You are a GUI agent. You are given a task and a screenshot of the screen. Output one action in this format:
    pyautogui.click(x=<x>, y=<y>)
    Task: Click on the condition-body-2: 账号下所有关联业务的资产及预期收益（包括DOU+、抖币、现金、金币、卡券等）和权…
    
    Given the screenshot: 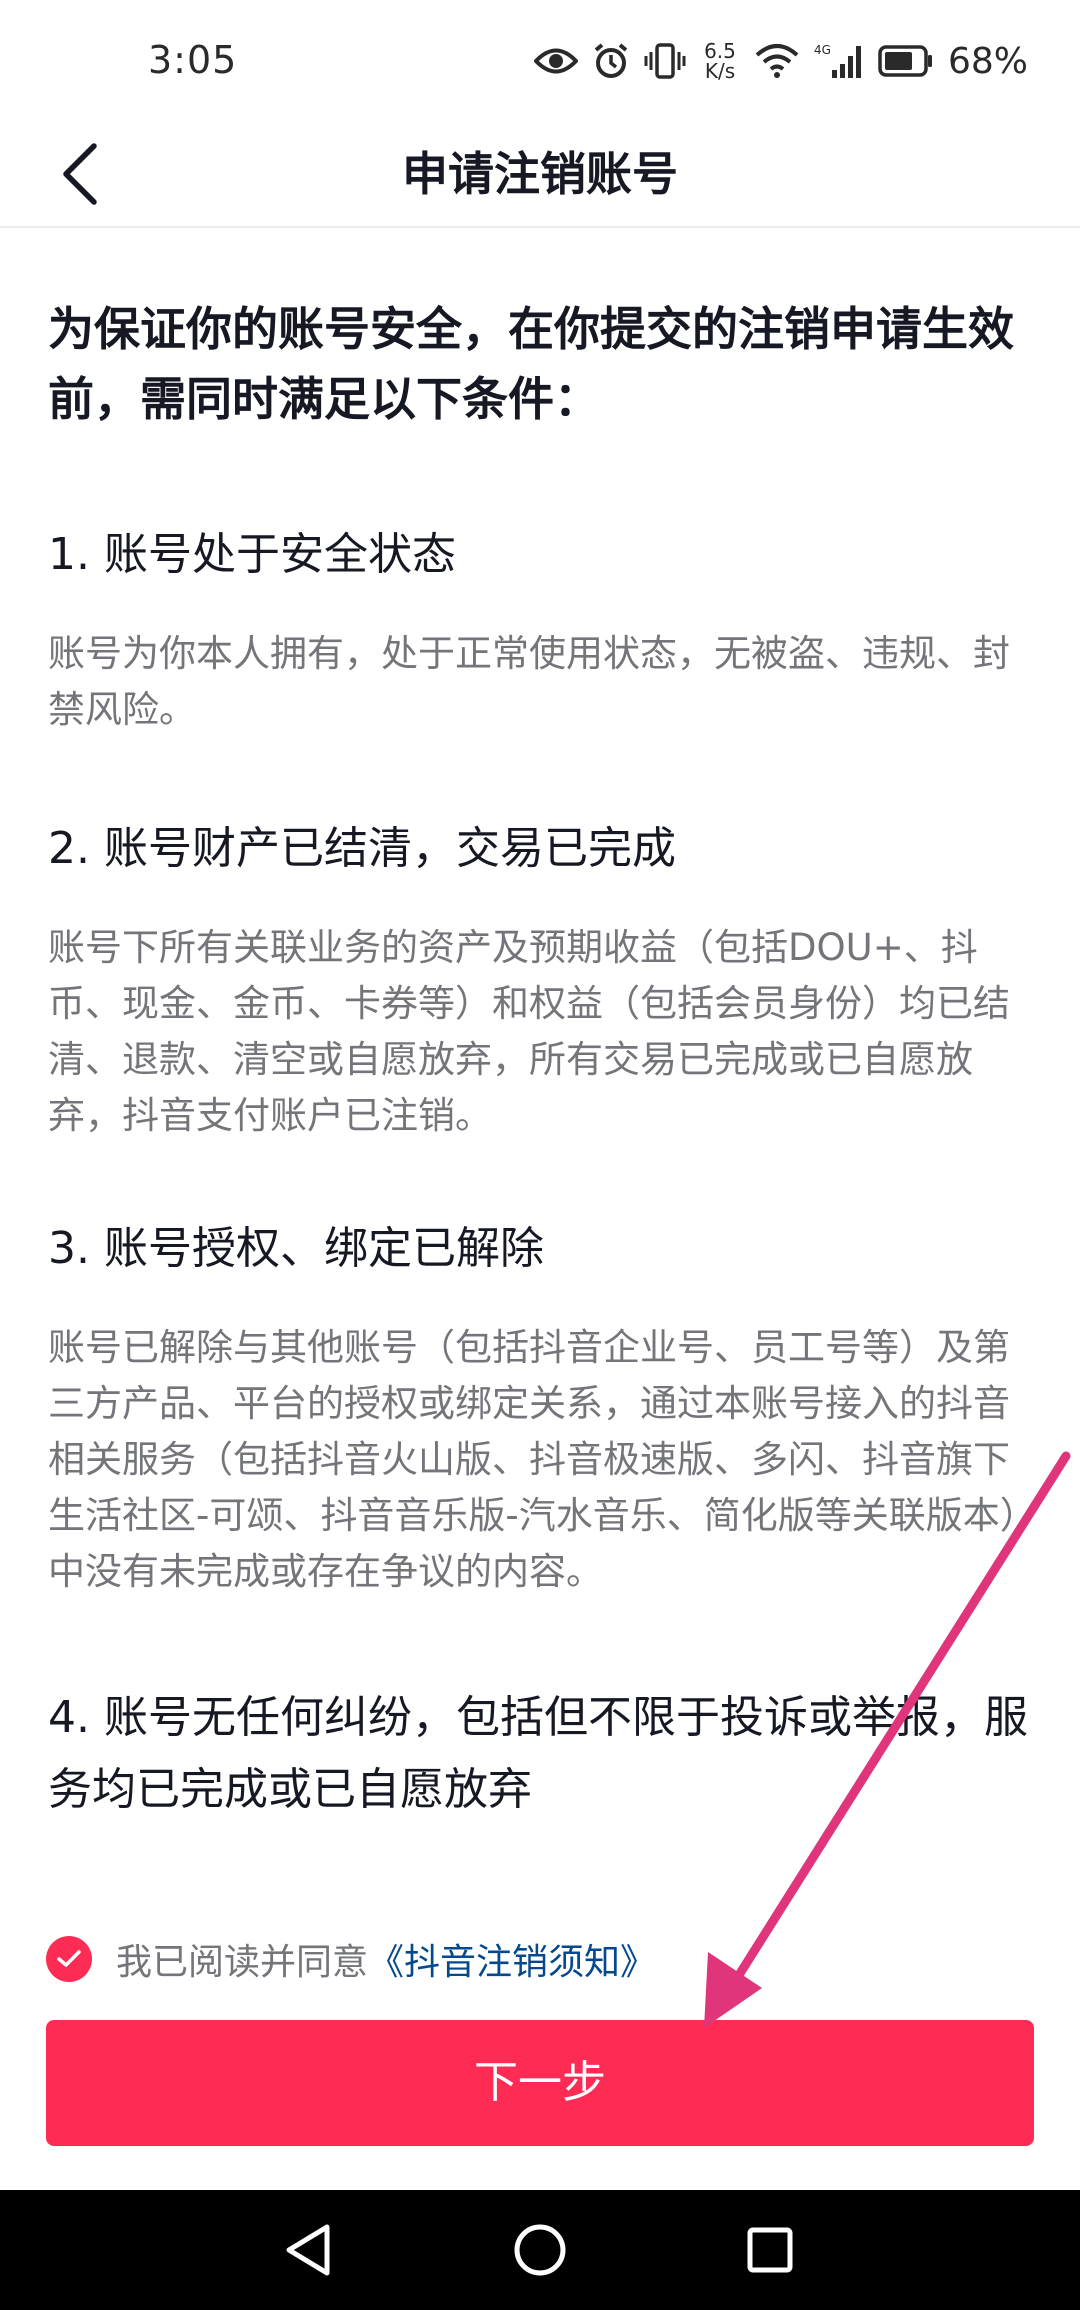 What is the action you would take?
    pyautogui.click(x=529, y=1031)
    